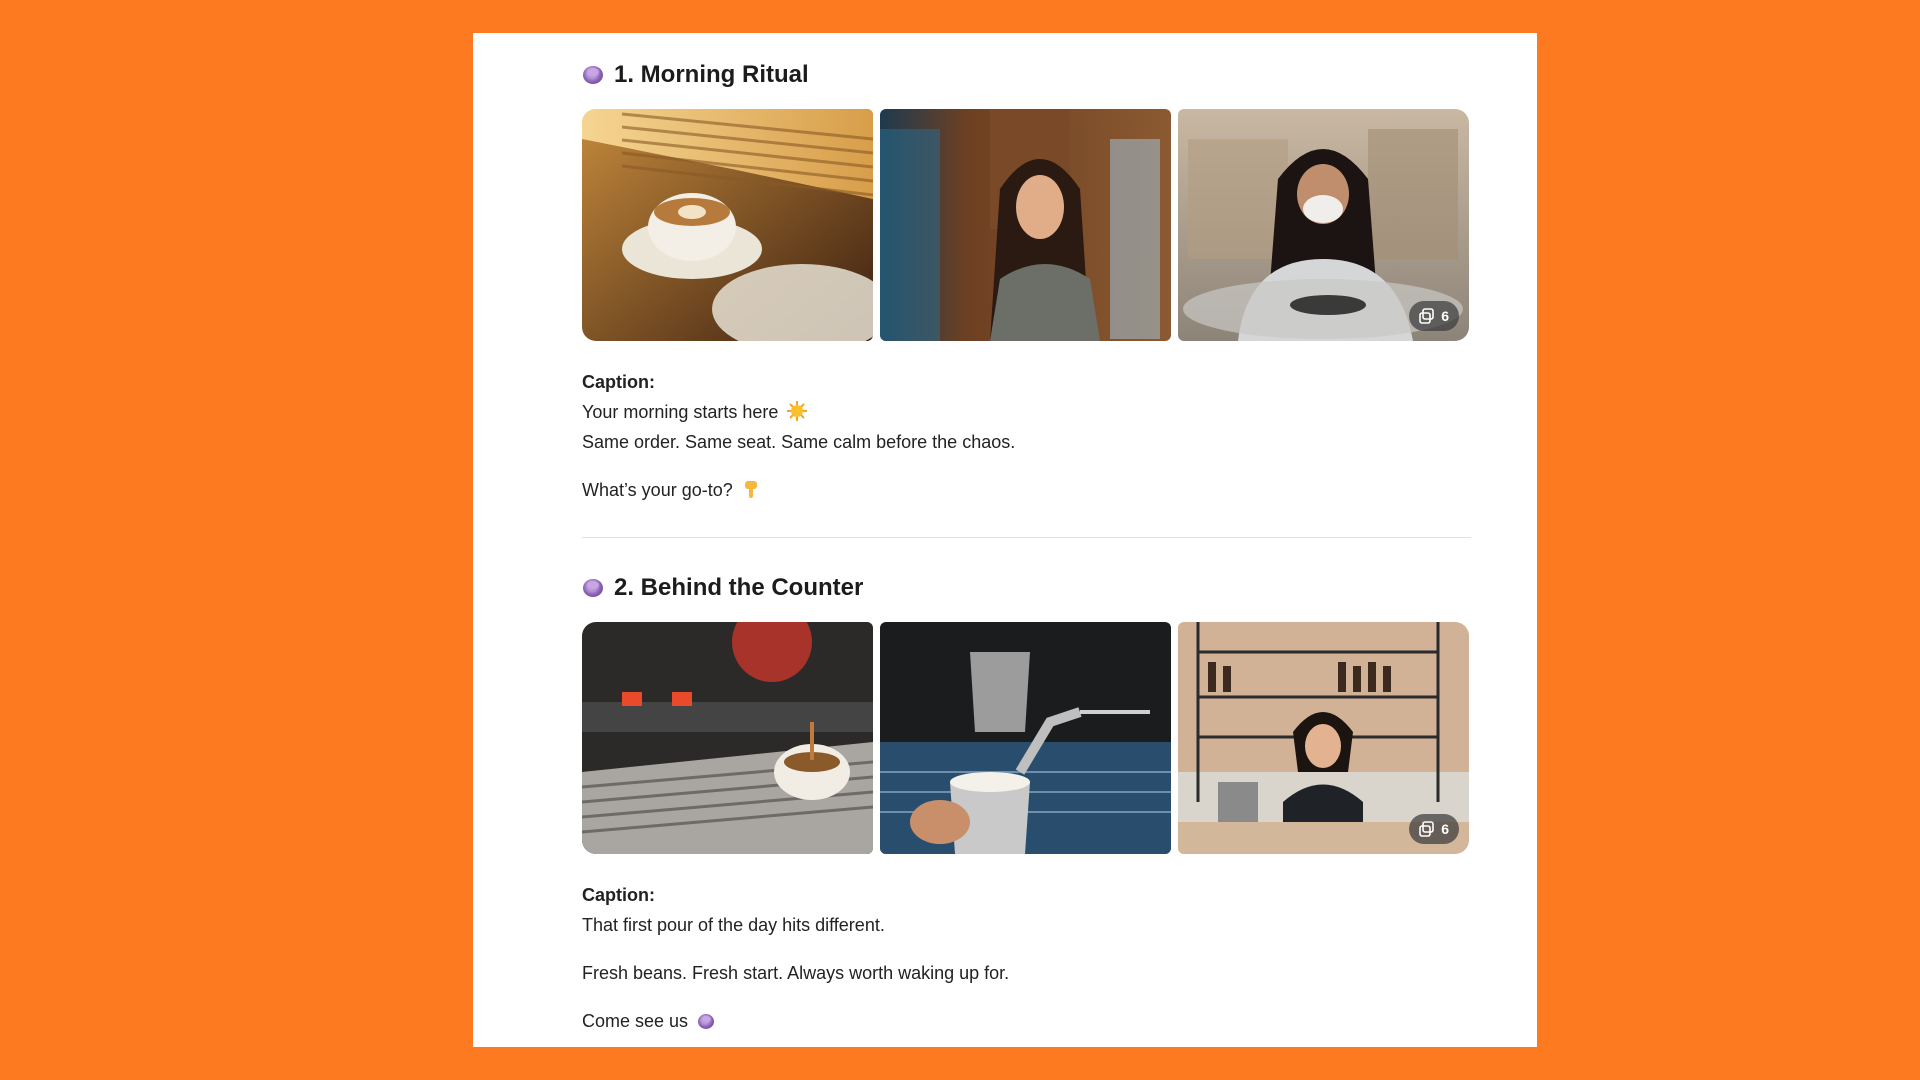  I want to click on photo-latte-on-table, so click(727, 225).